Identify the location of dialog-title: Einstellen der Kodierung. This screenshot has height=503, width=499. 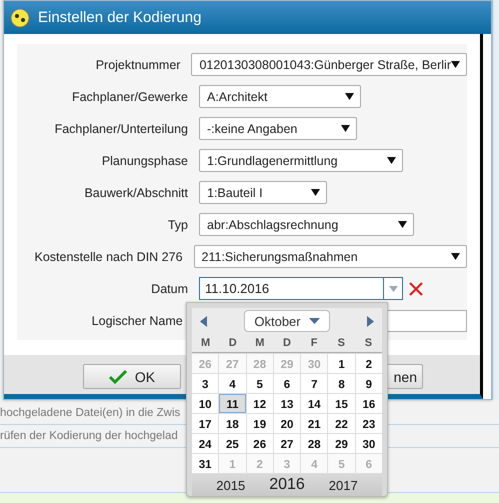
(120, 17).